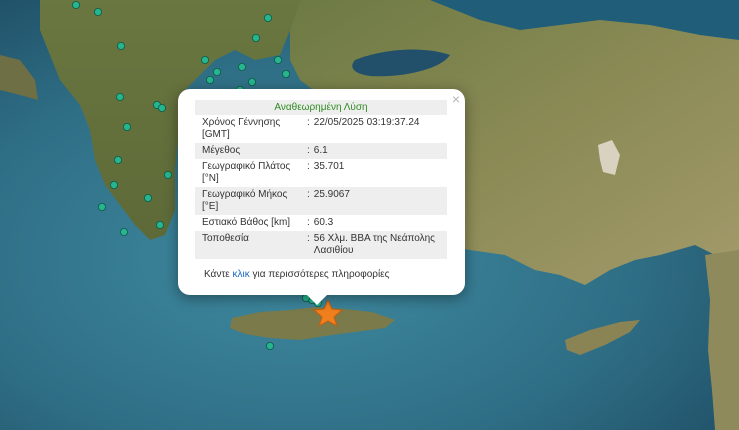 The height and width of the screenshot is (430, 739). What do you see at coordinates (246, 172) in the screenshot?
I see `latitude-label: Γεωγραφικό Πλάτος [°N]` at bounding box center [246, 172].